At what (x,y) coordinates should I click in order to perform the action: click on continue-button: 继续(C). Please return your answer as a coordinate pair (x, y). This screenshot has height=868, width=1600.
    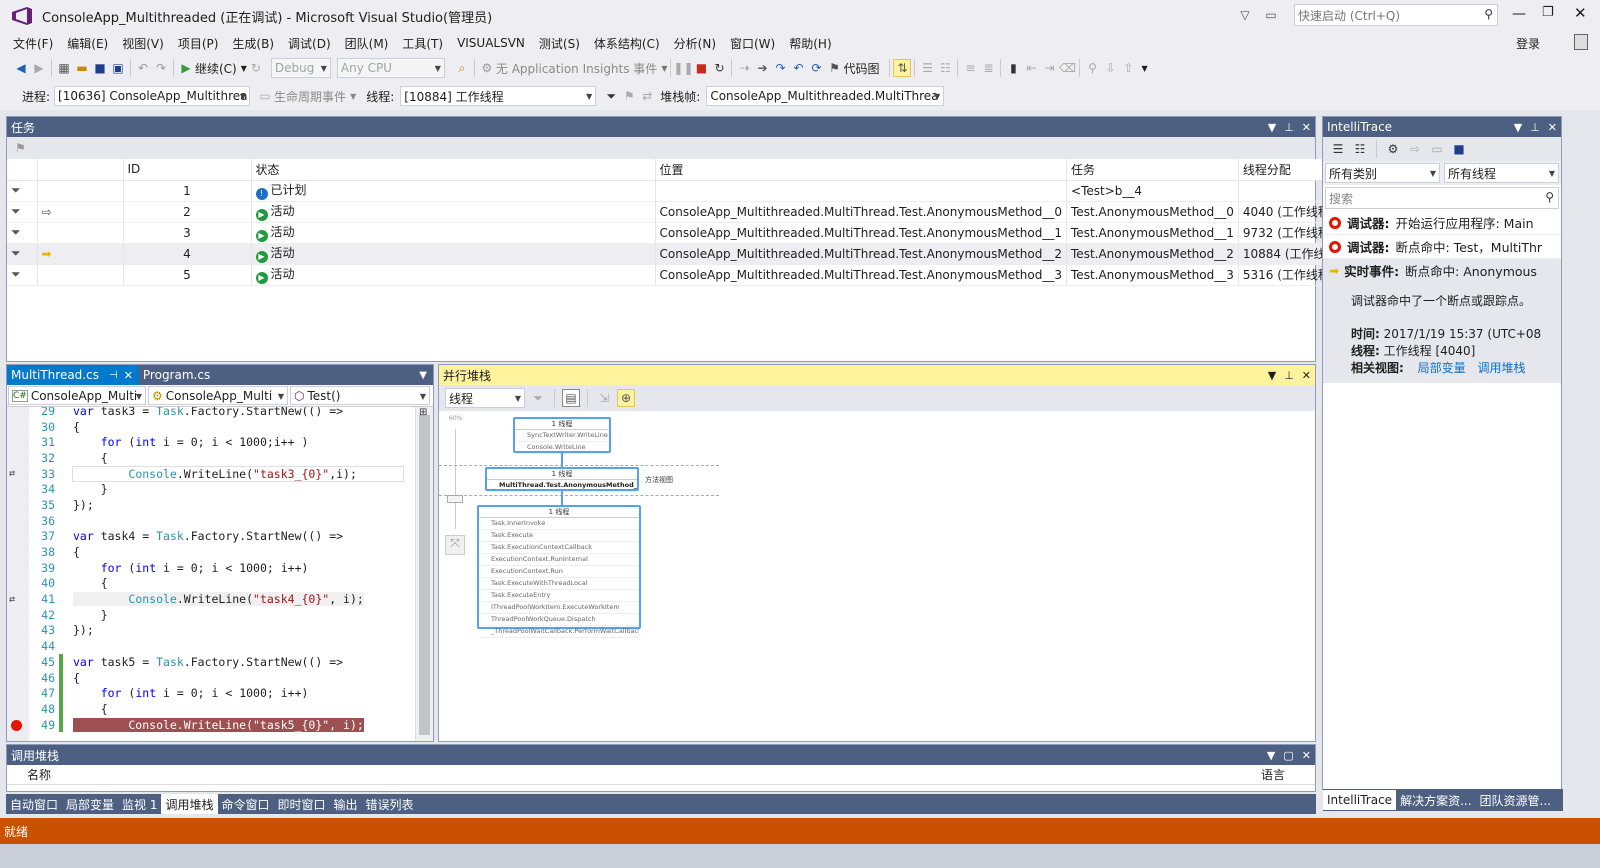
    Looking at the image, I should click on (216, 68).